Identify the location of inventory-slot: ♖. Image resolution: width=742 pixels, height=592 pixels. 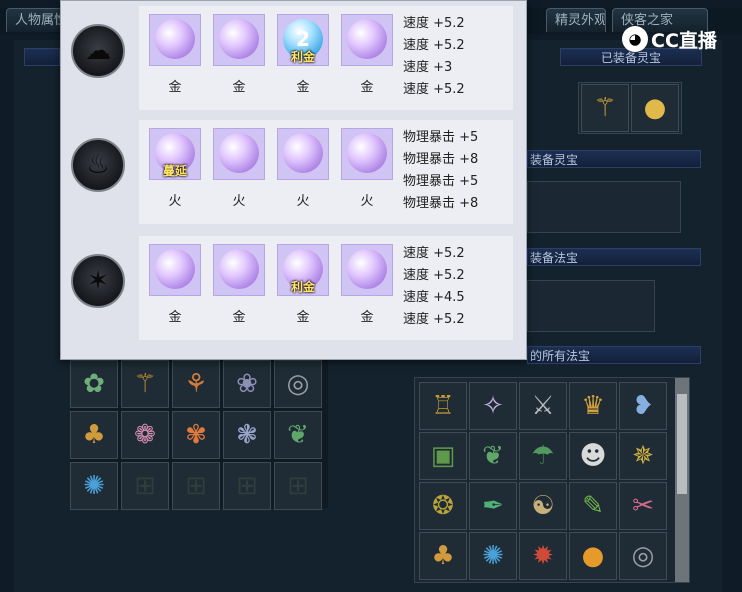
(443, 406).